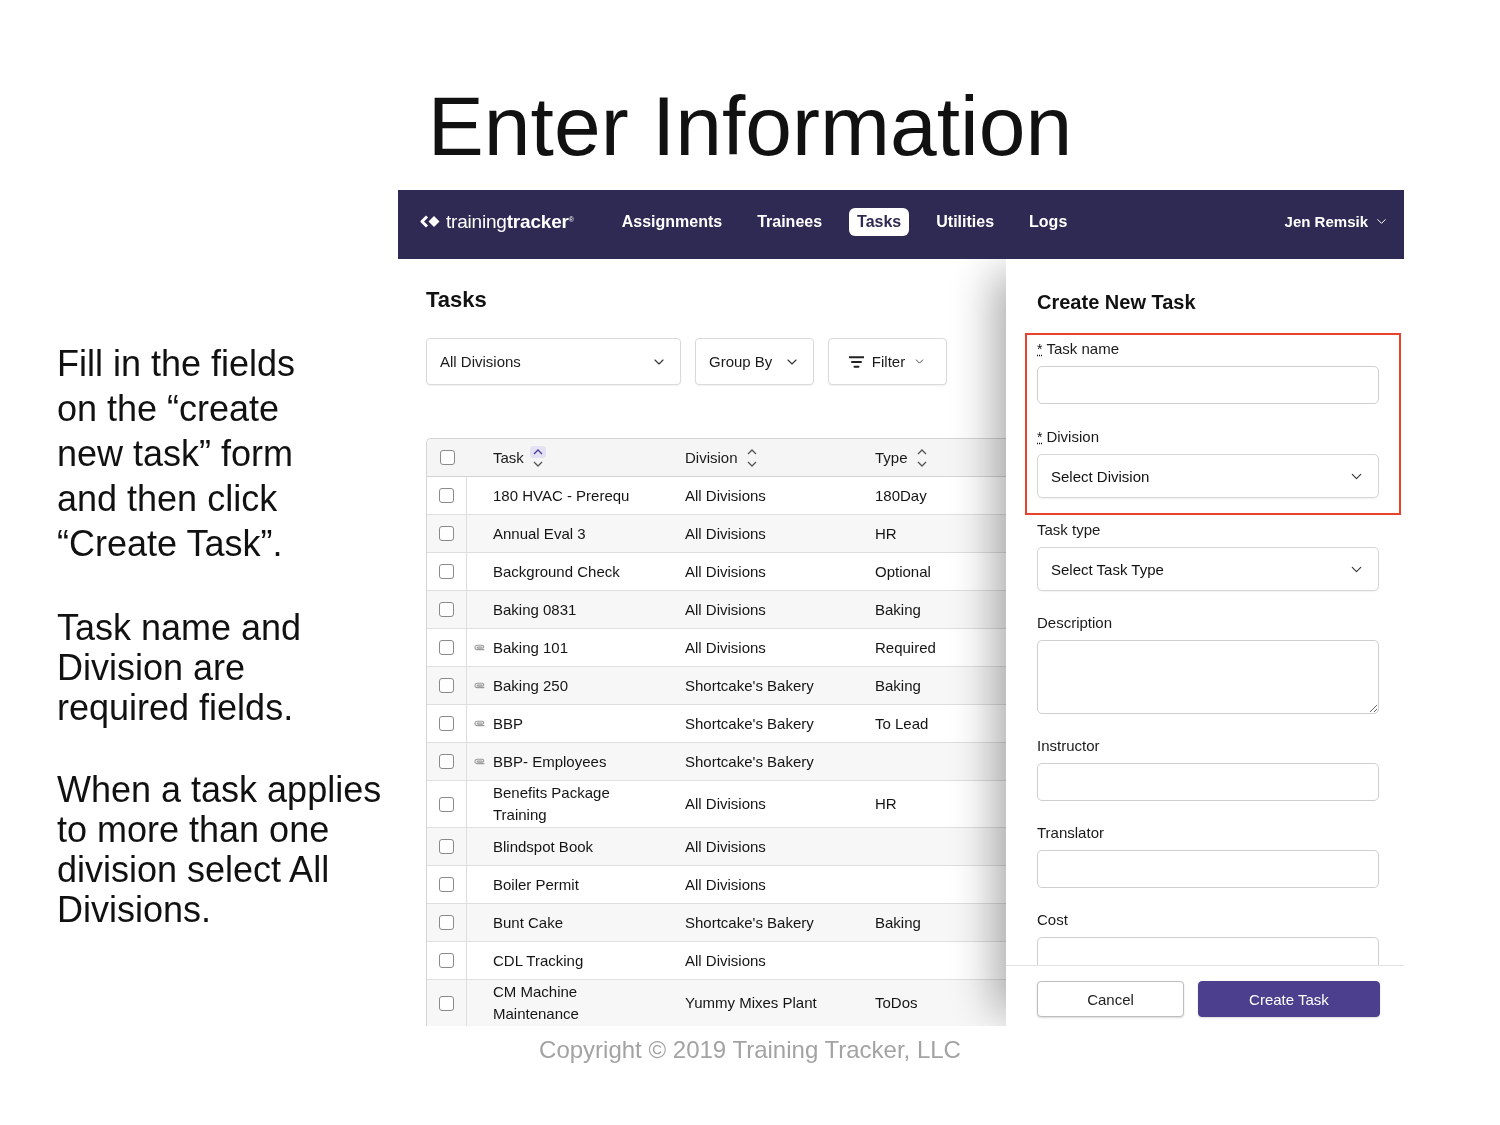 The height and width of the screenshot is (1125, 1500). I want to click on column-header: Task, so click(508, 457).